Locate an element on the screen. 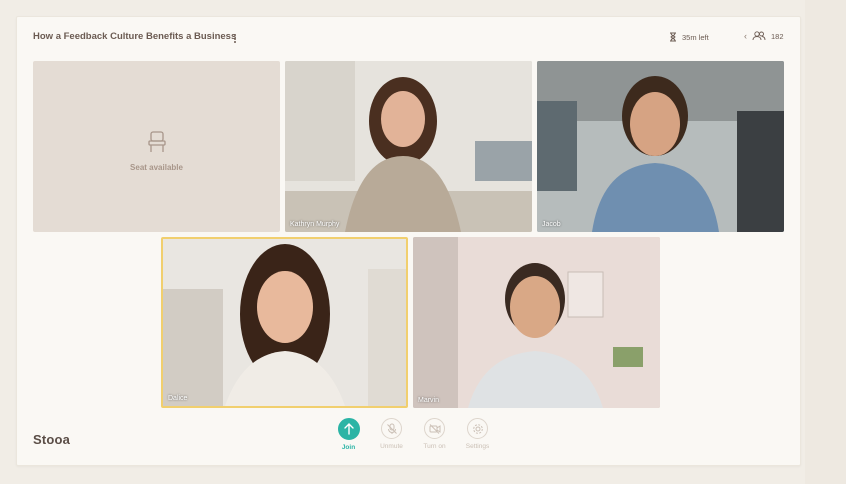 The height and width of the screenshot is (484, 846). participant-name: Marvin is located at coordinates (429, 400).